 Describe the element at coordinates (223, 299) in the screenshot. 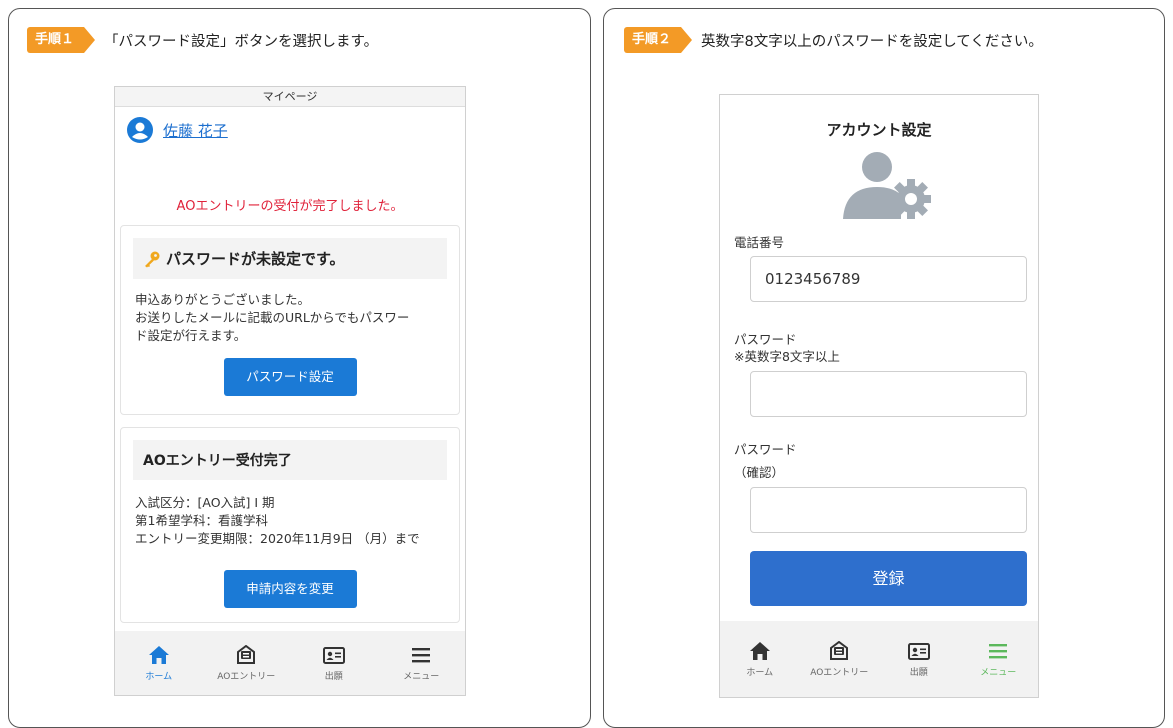

I see `password-card-line: 申込ありがとうございました。` at that location.